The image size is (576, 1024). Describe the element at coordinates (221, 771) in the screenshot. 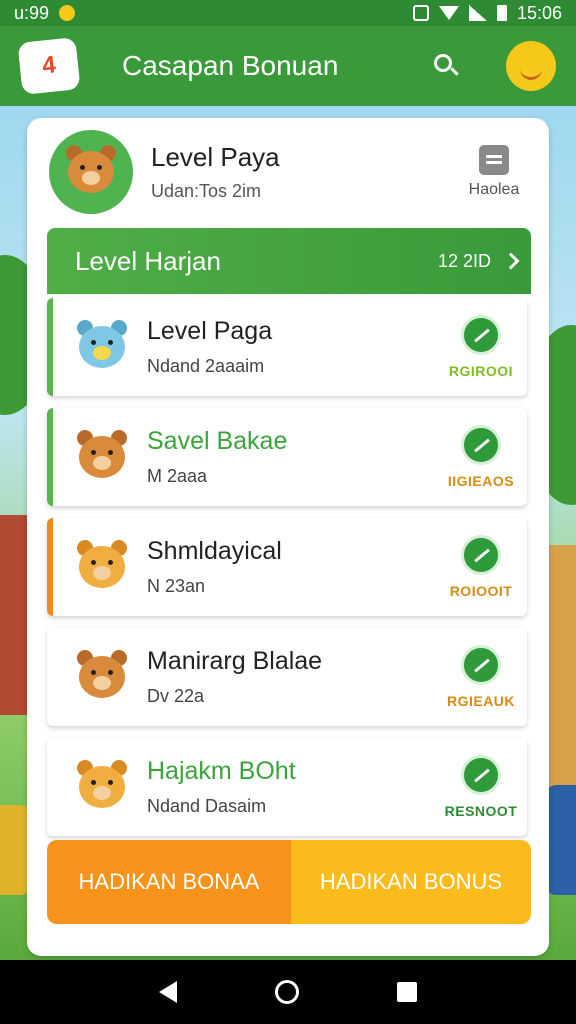

I see `item-title: Hajakm BOht` at that location.